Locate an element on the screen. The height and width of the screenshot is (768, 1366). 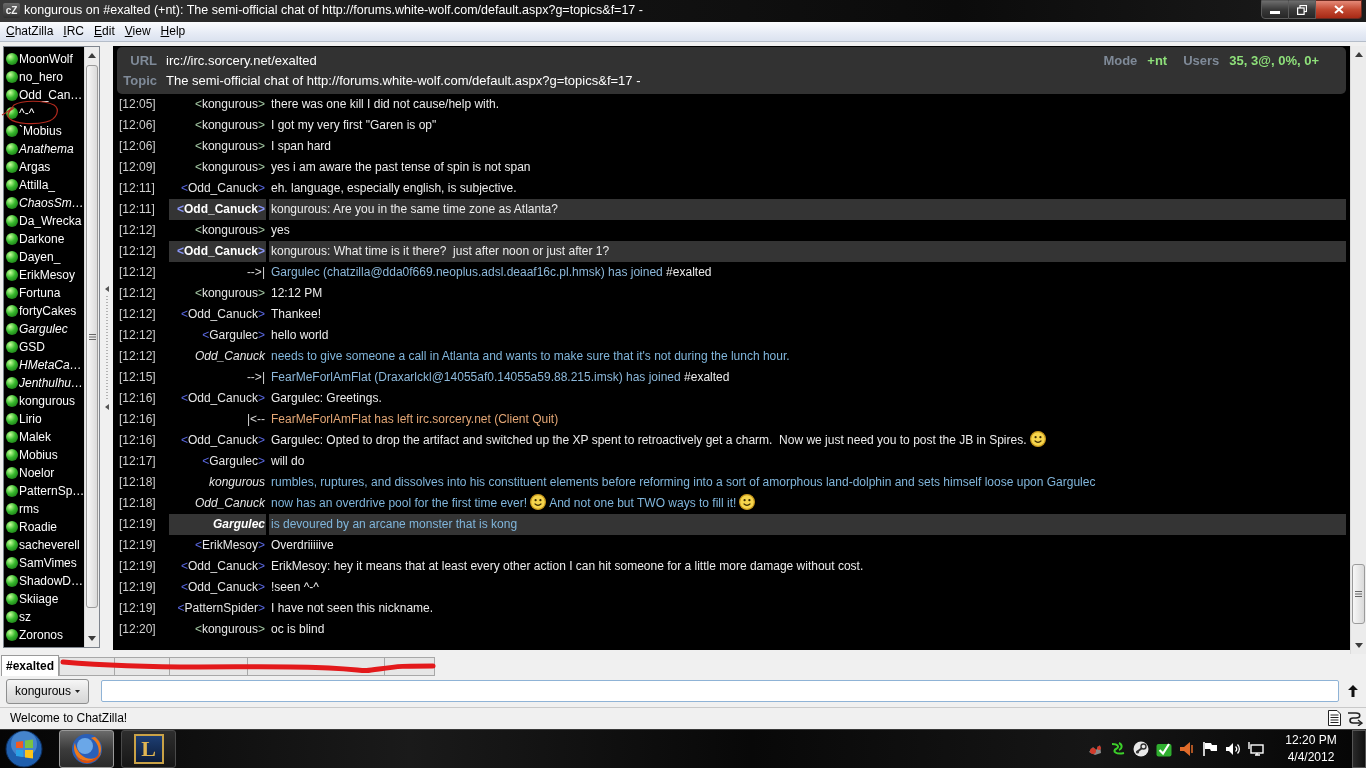
user-name: Lirio is located at coordinates (30, 419).